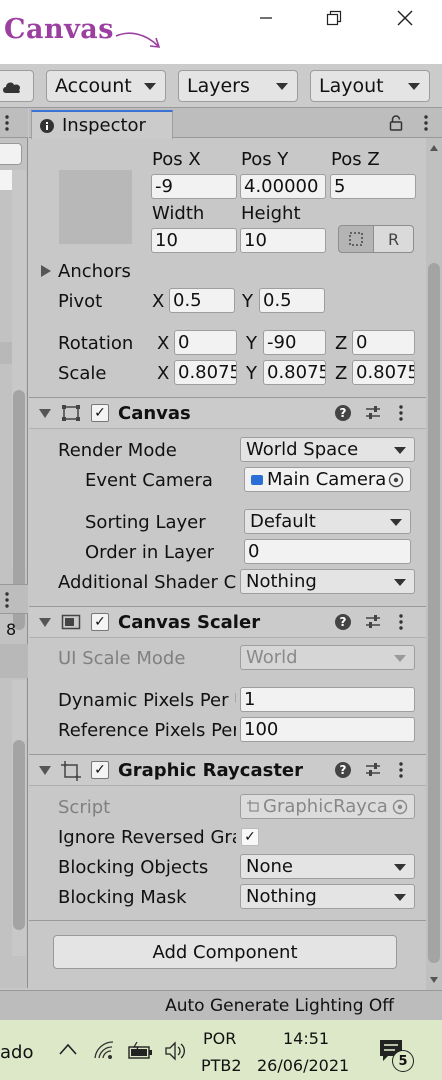 Image resolution: width=442 pixels, height=1080 pixels. Describe the element at coordinates (396, 123) in the screenshot. I see `lock-icon` at that location.